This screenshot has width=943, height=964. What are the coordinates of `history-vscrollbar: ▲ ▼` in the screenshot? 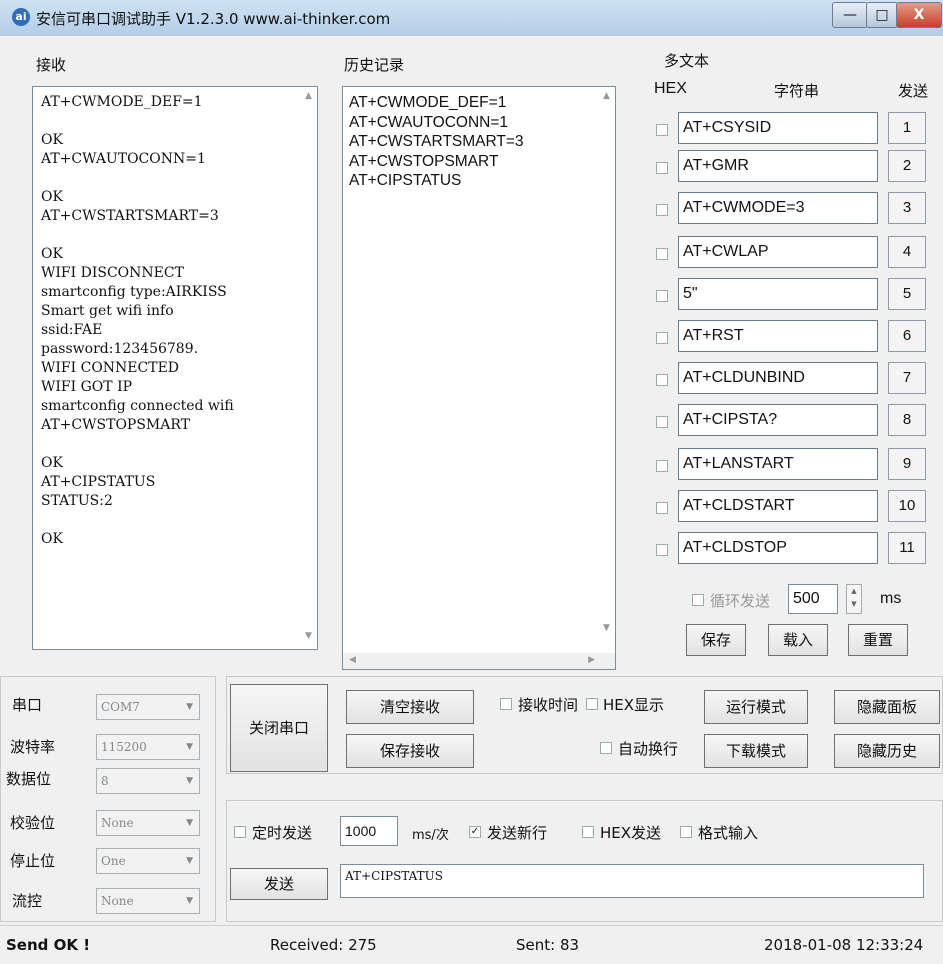 It's located at (607, 369).